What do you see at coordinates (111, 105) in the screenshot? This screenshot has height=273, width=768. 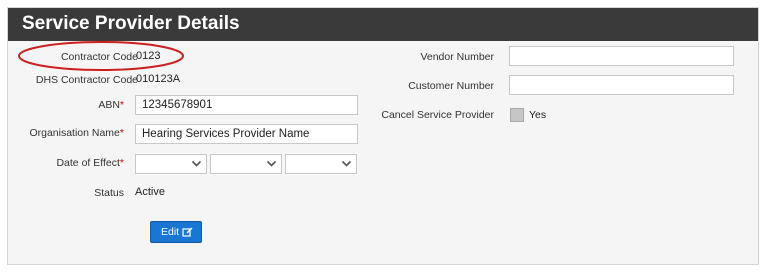 I see `abn-label: ABN*` at bounding box center [111, 105].